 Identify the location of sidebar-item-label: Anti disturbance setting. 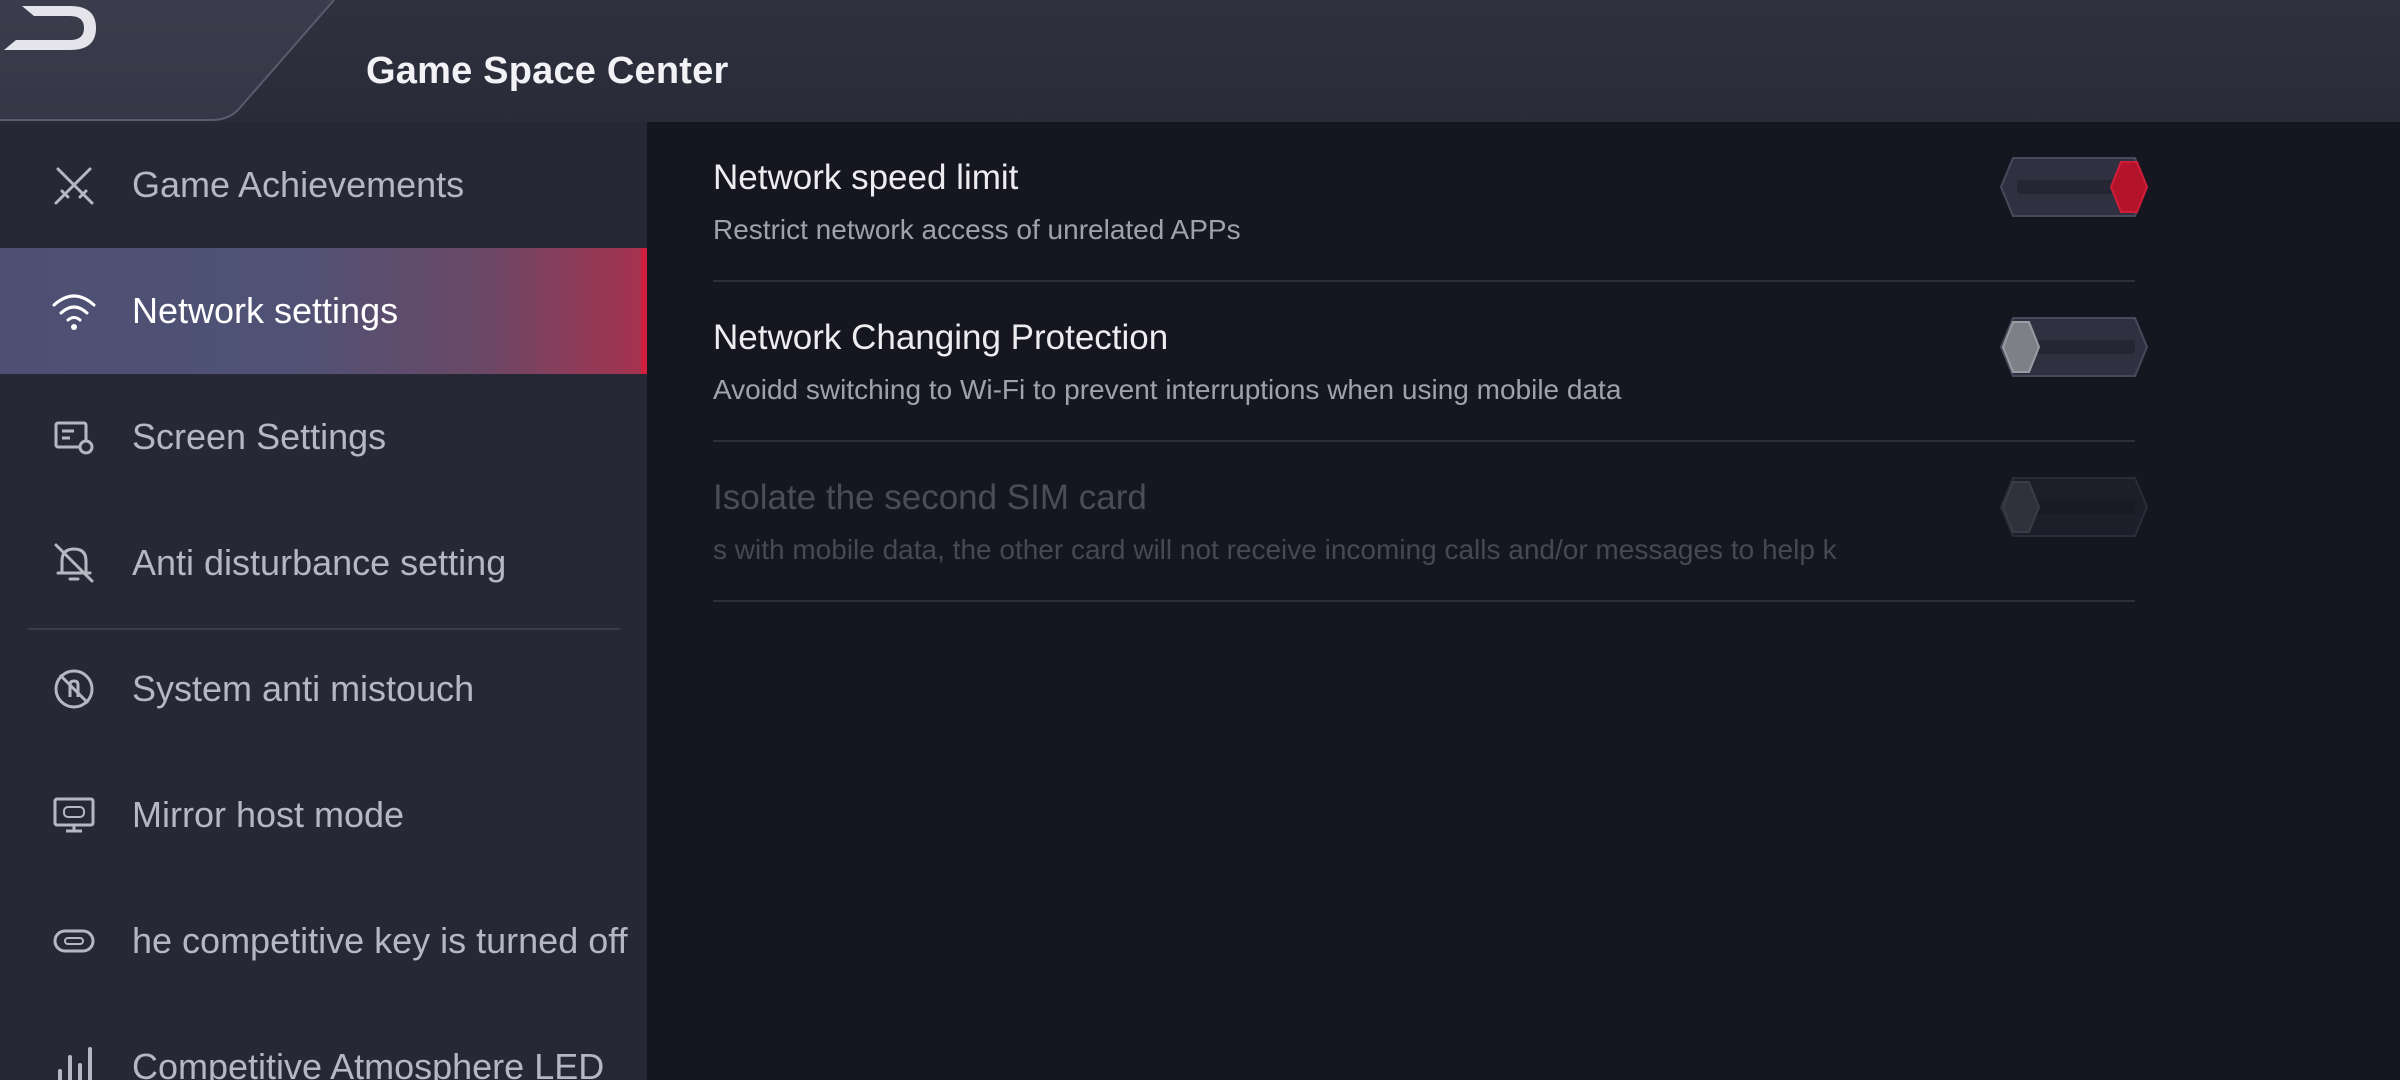
(319, 562).